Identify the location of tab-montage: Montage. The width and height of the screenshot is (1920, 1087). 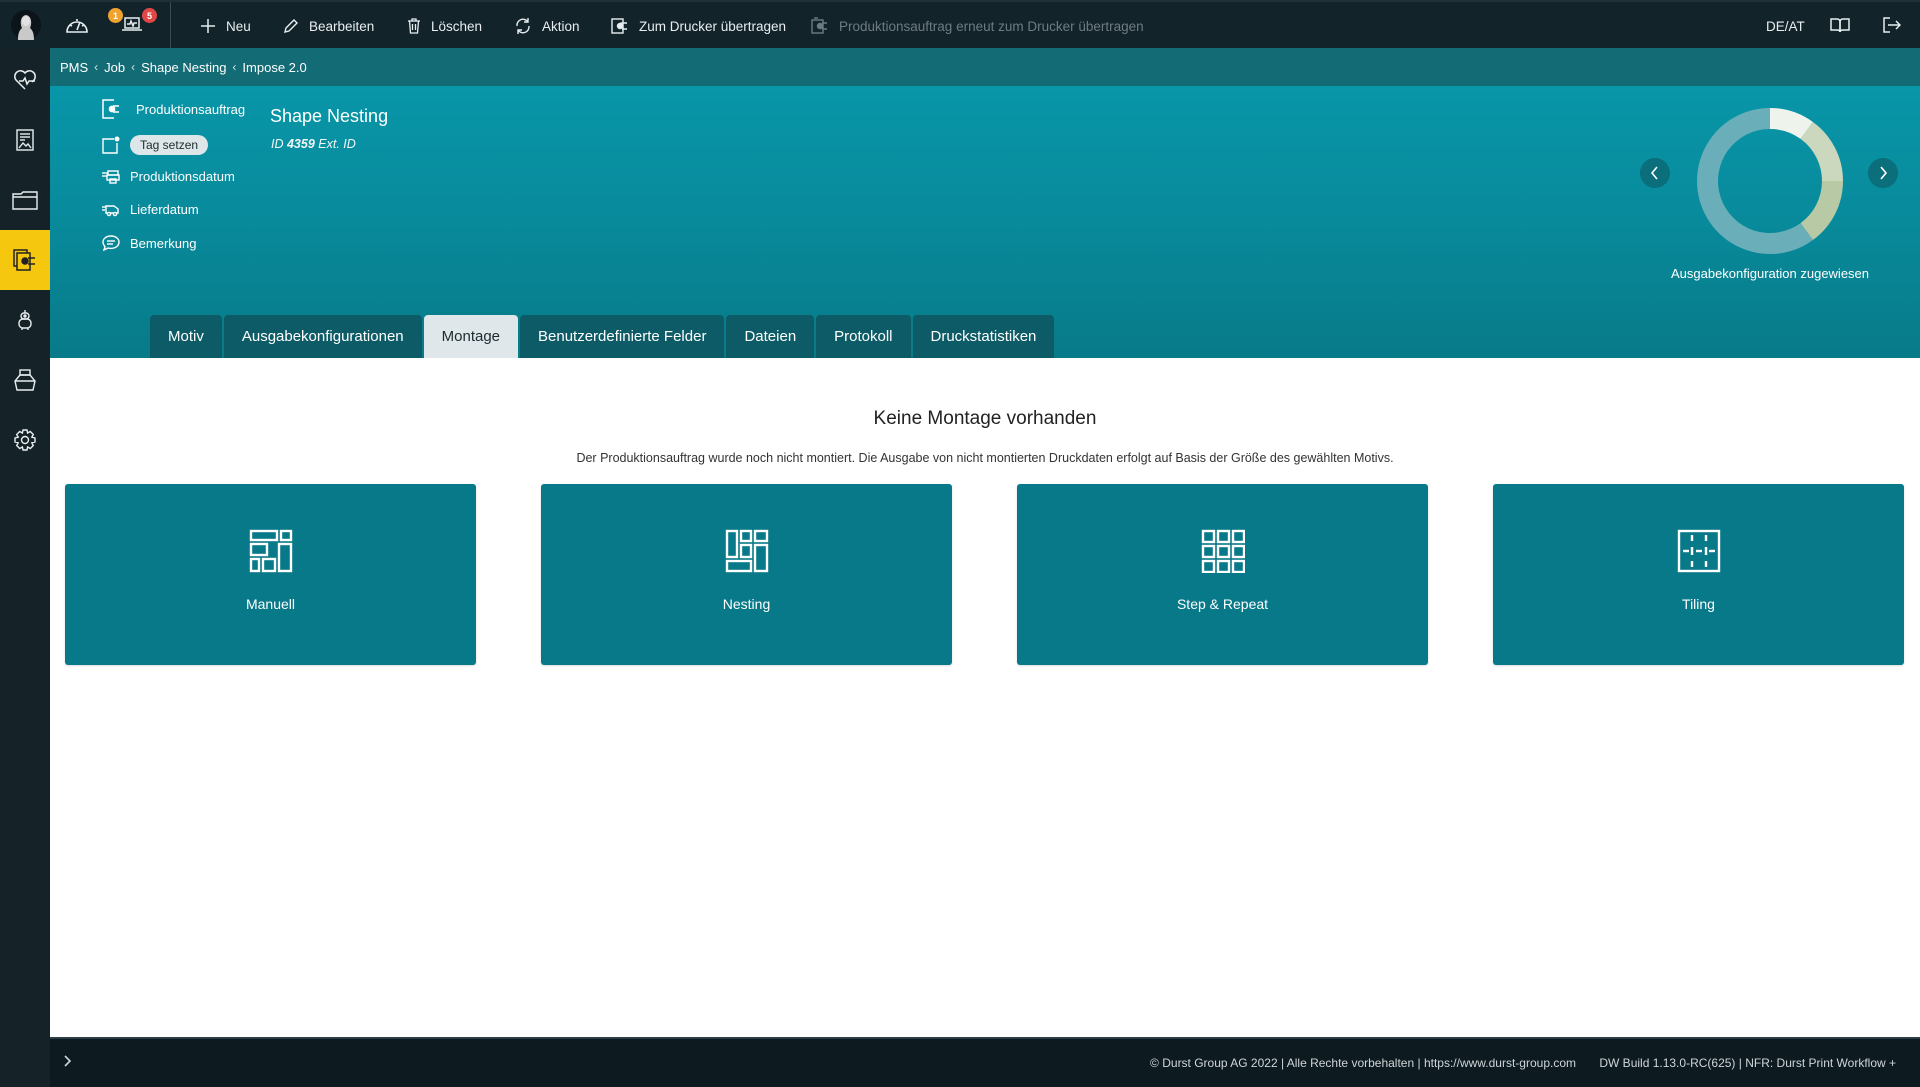
(471, 336).